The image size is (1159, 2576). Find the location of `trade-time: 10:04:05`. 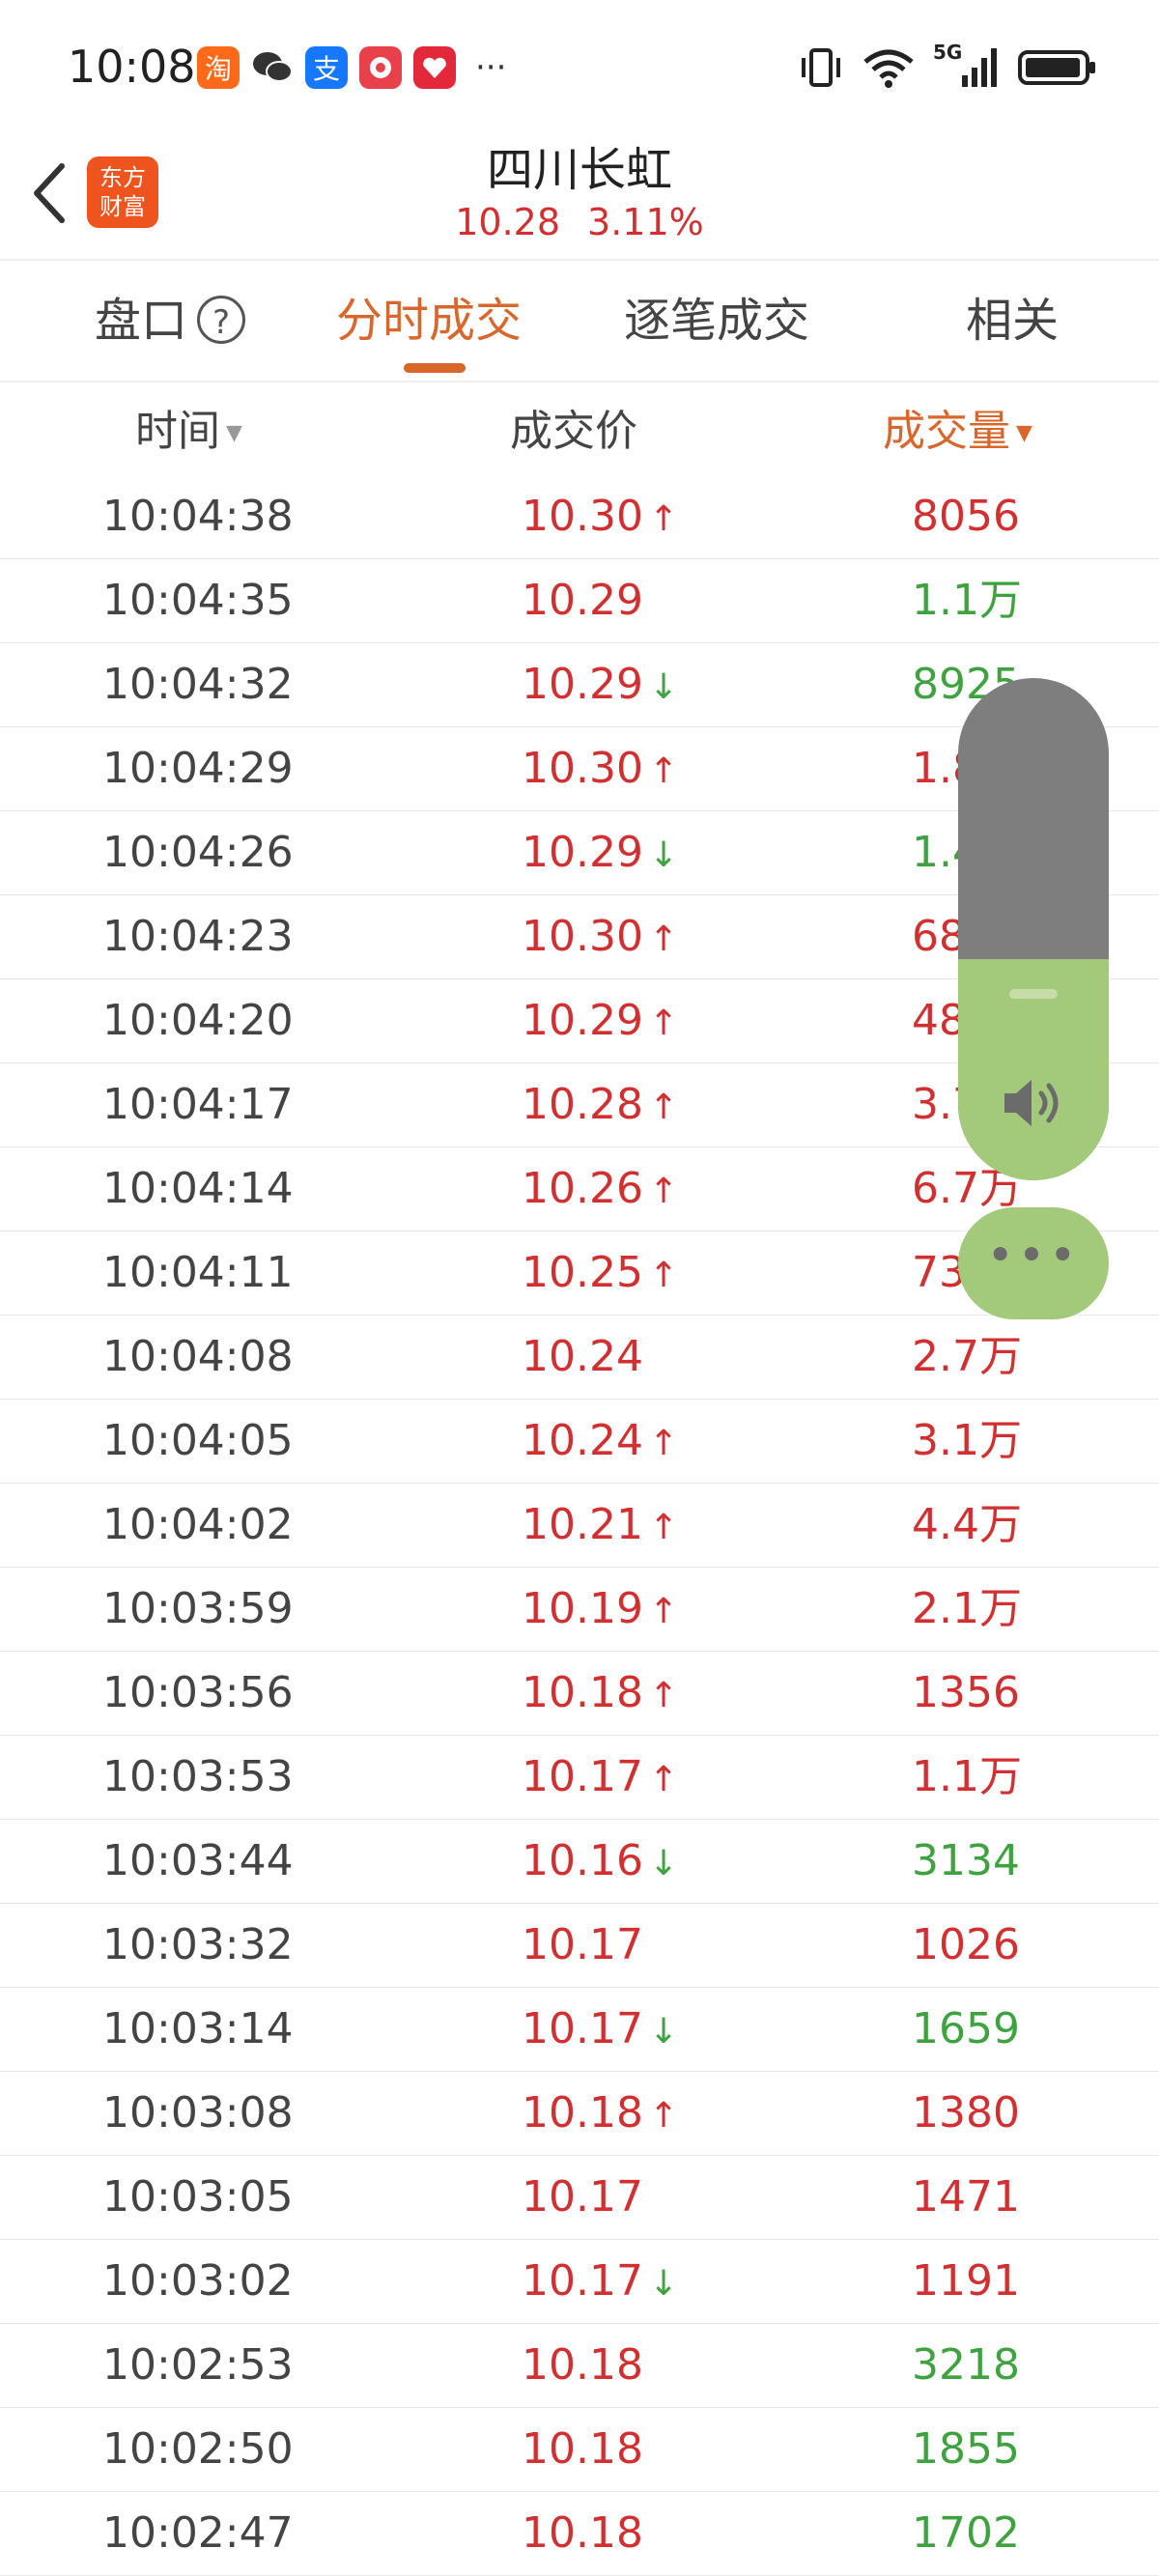

trade-time: 10:04:05 is located at coordinates (198, 1440).